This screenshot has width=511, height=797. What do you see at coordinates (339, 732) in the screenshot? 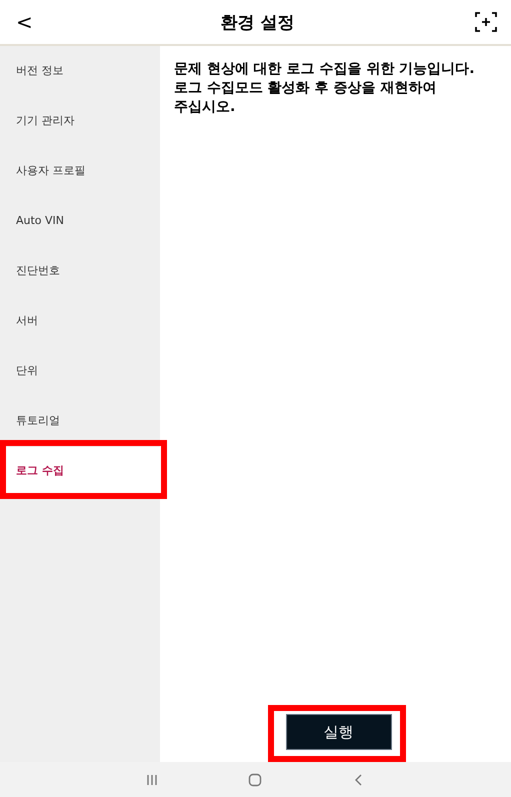
I see `run-button: 실행` at bounding box center [339, 732].